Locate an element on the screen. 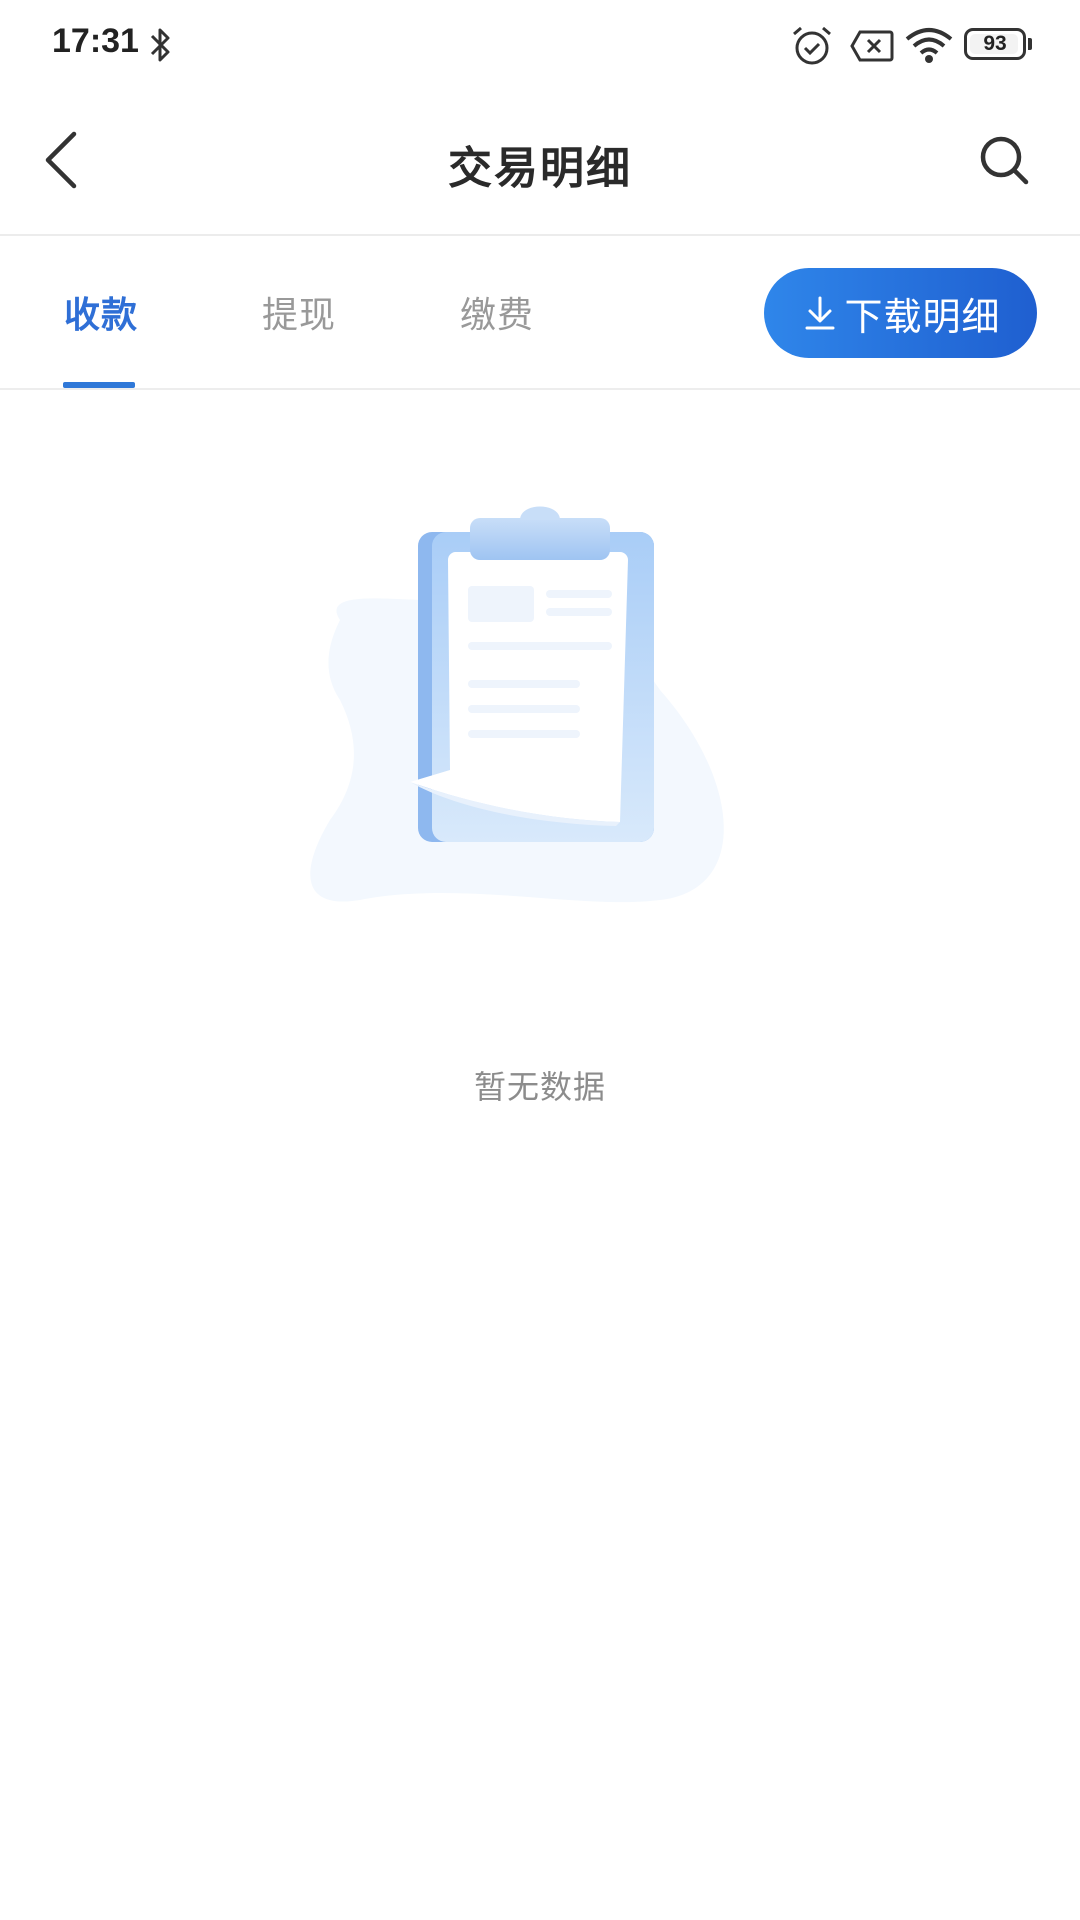 The width and height of the screenshot is (1080, 1920). search-icon is located at coordinates (1004, 160).